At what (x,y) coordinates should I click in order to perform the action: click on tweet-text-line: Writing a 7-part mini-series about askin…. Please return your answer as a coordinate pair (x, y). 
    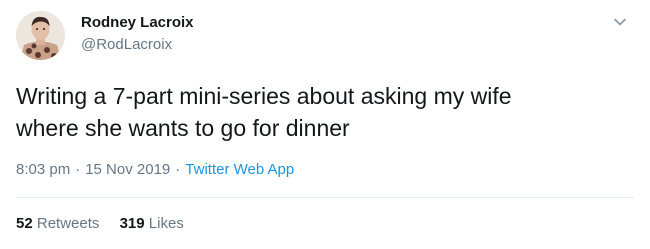
    Looking at the image, I should click on (264, 96).